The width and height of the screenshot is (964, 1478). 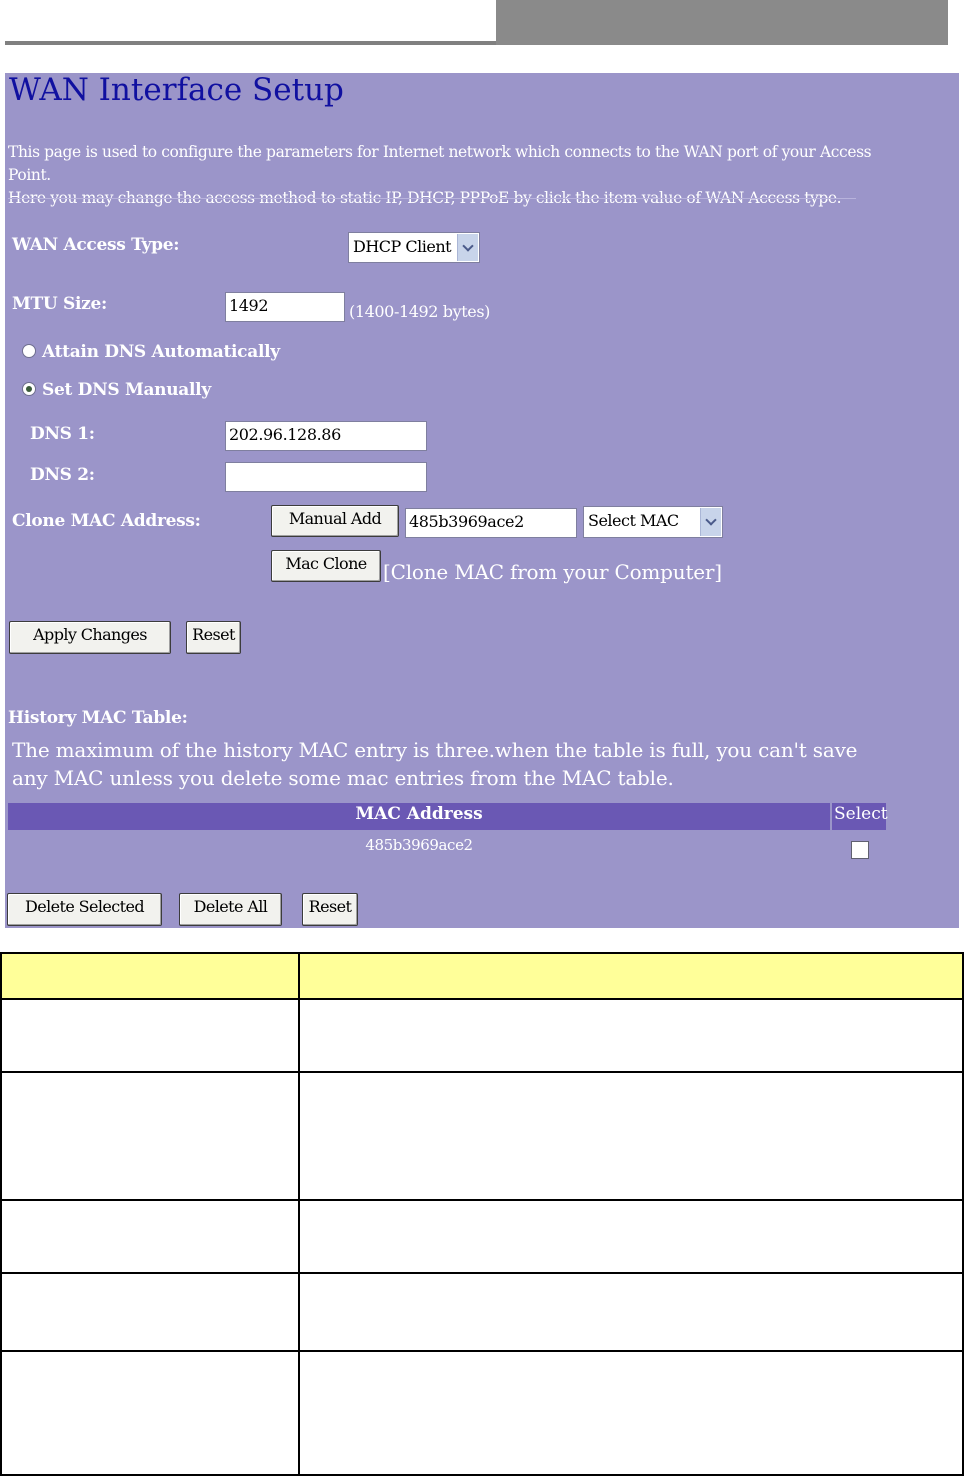 I want to click on select-mac-dropdown: Select MAC, so click(x=653, y=522).